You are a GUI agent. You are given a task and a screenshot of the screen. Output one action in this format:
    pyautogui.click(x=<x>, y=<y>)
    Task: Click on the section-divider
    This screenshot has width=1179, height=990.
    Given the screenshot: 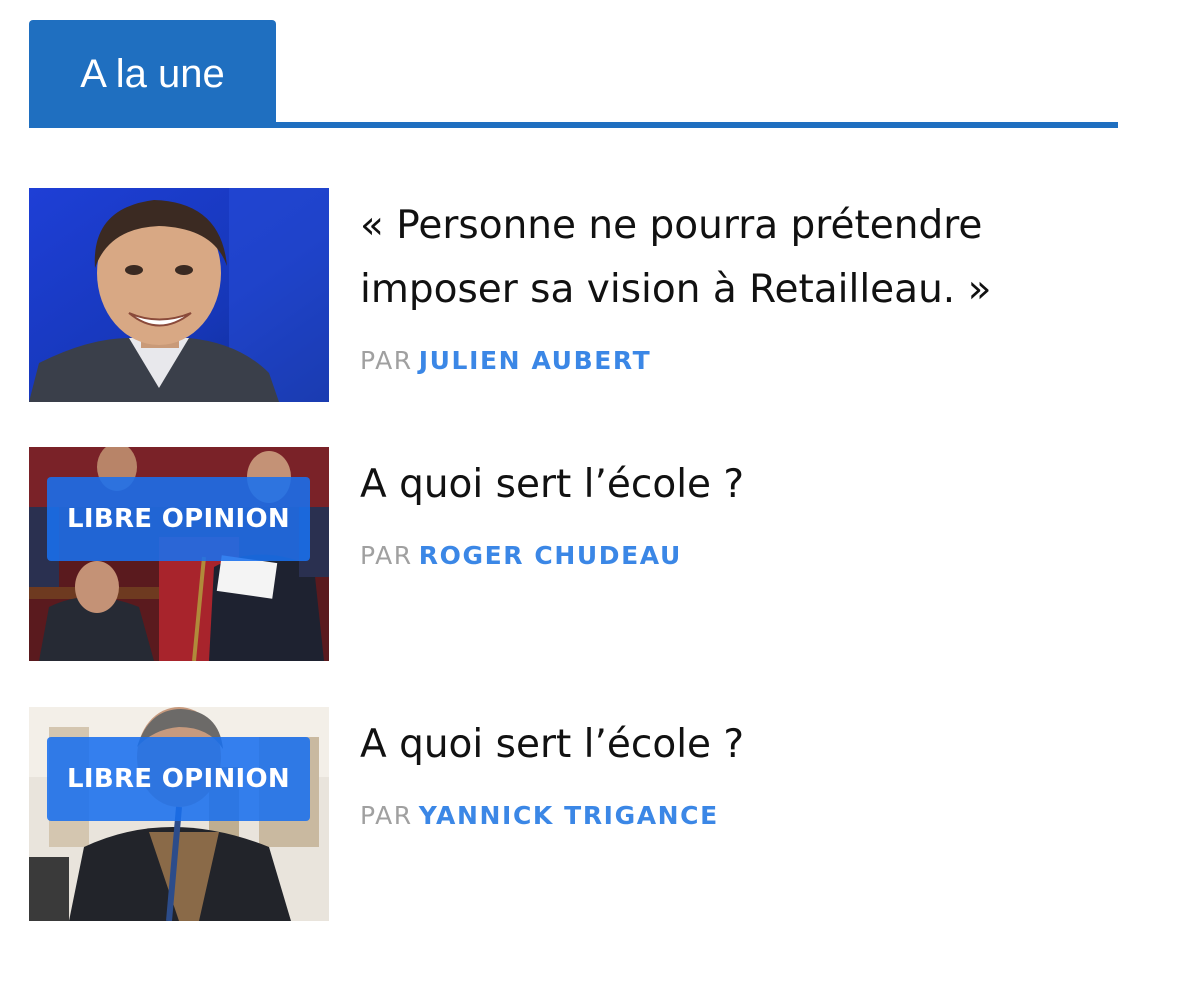 What is the action you would take?
    pyautogui.click(x=573, y=125)
    